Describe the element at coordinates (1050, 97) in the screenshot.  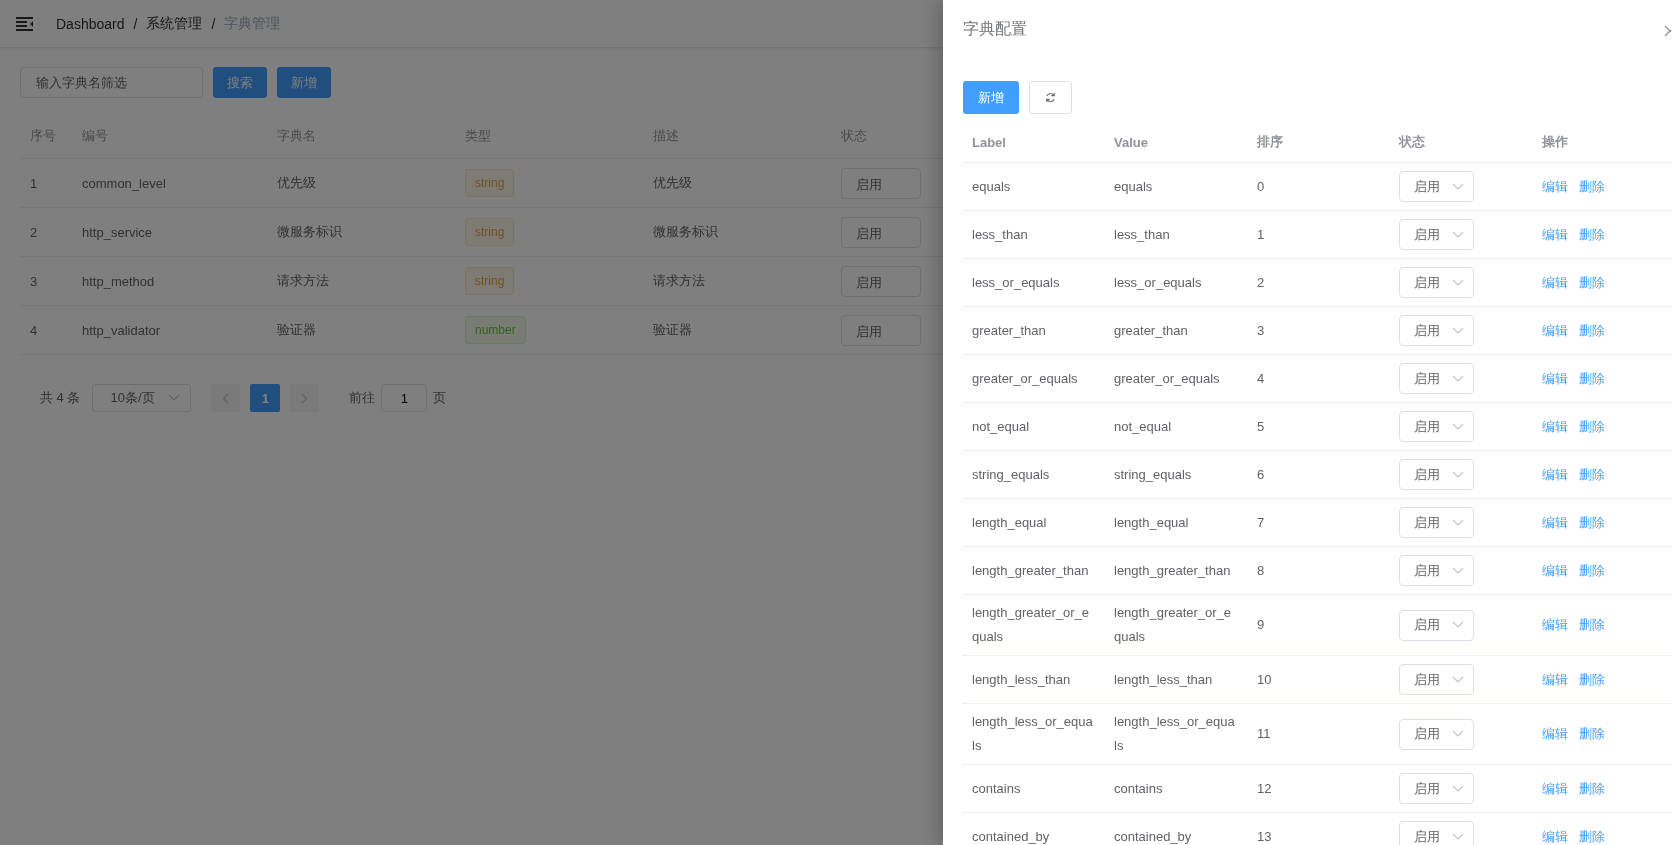
I see `refresh-button` at that location.